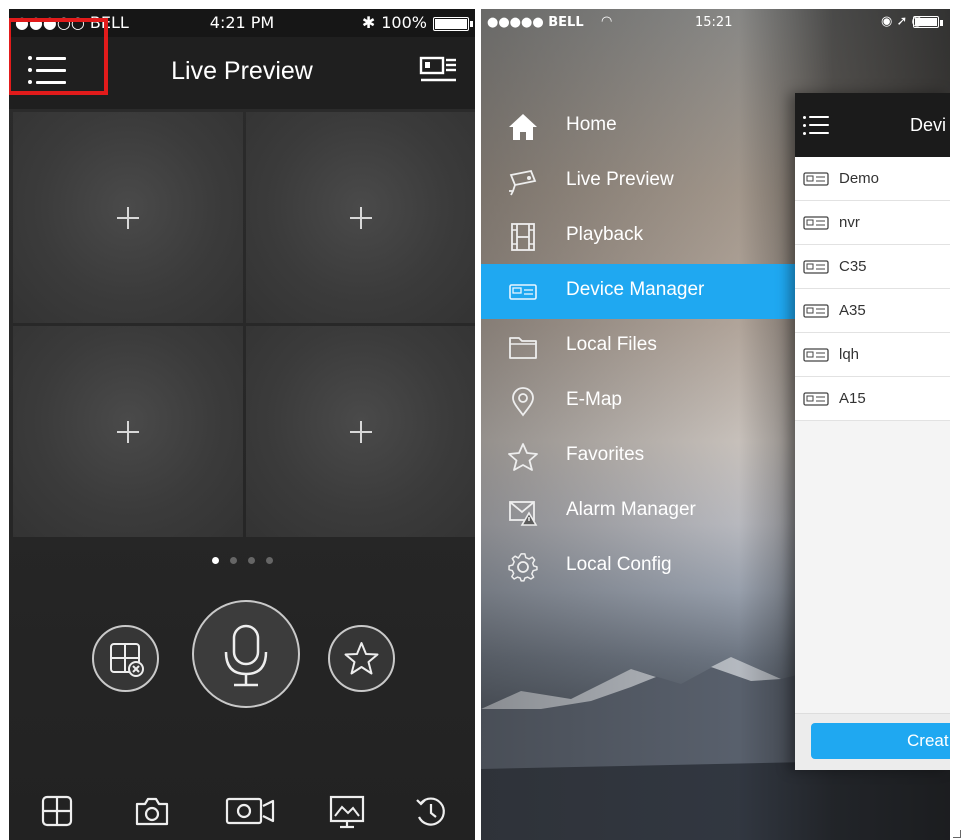 The height and width of the screenshot is (840, 963). I want to click on menu-icon, so click(816, 126).